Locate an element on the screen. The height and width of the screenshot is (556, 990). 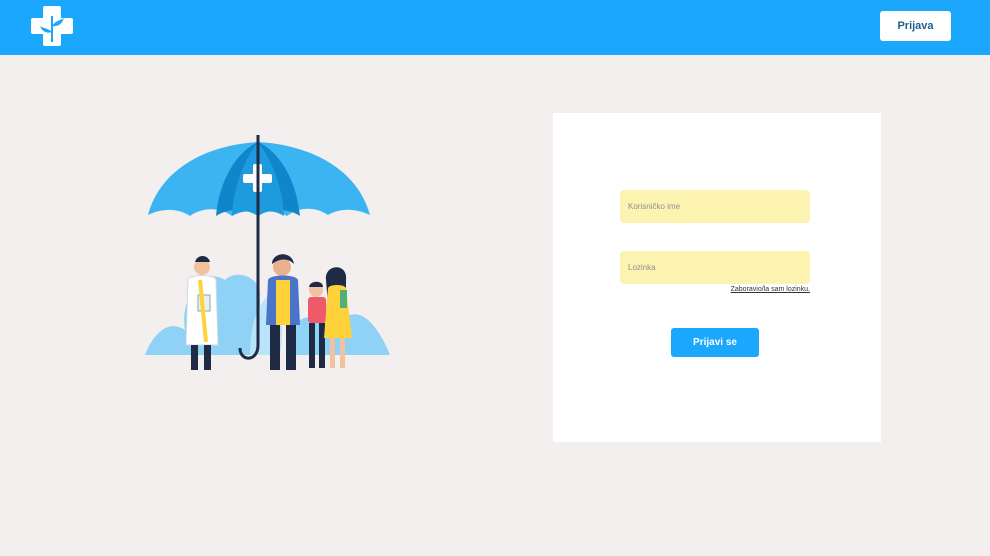
login-submit-button: Prijavi se is located at coordinates (715, 342).